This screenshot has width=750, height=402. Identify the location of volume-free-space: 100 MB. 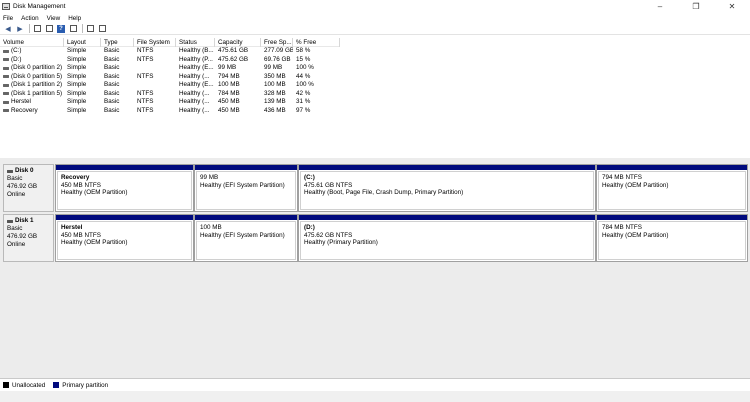
(275, 84).